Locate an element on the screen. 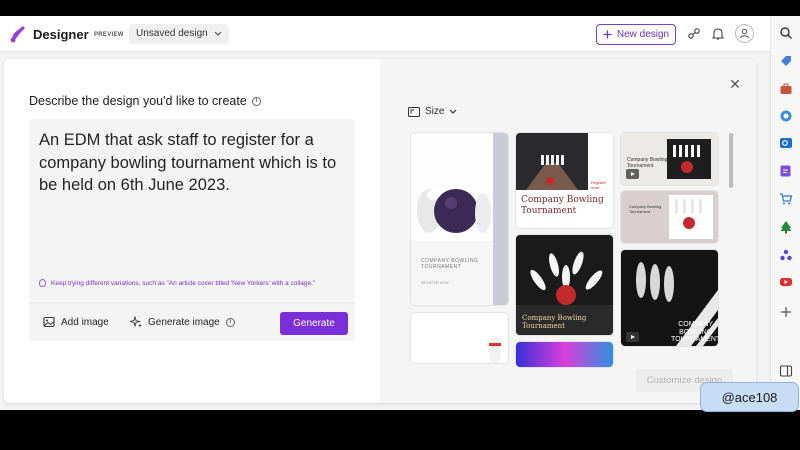  doc-name-dropdown: Unsaved design is located at coordinates (179, 34).